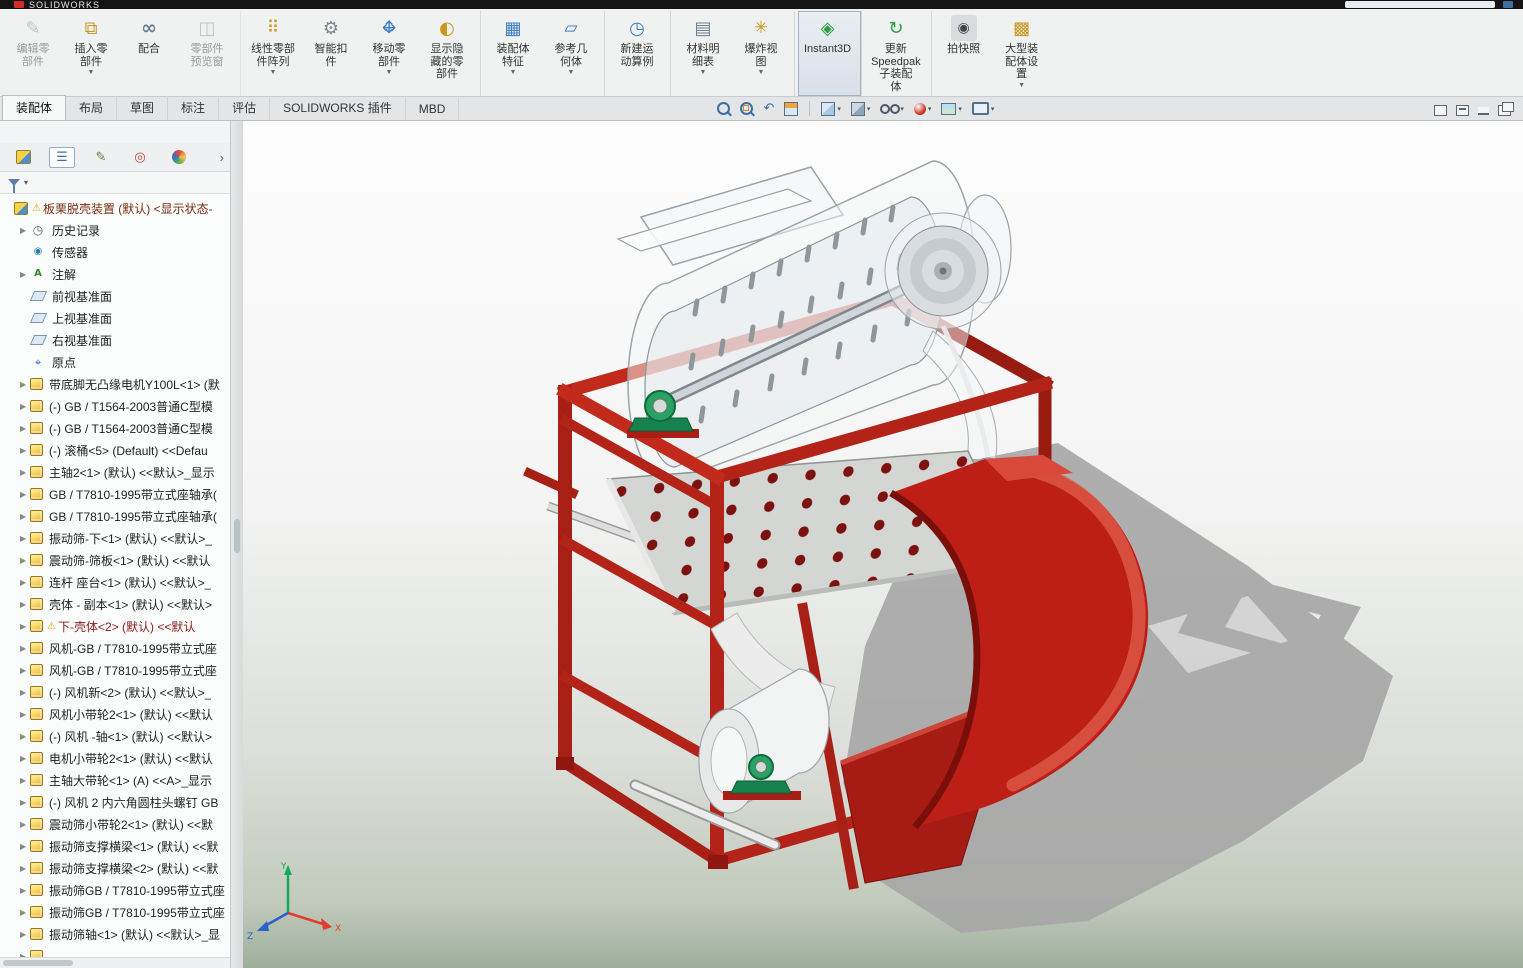  Describe the element at coordinates (1462, 110) in the screenshot. I see `panel-right-icon` at that location.